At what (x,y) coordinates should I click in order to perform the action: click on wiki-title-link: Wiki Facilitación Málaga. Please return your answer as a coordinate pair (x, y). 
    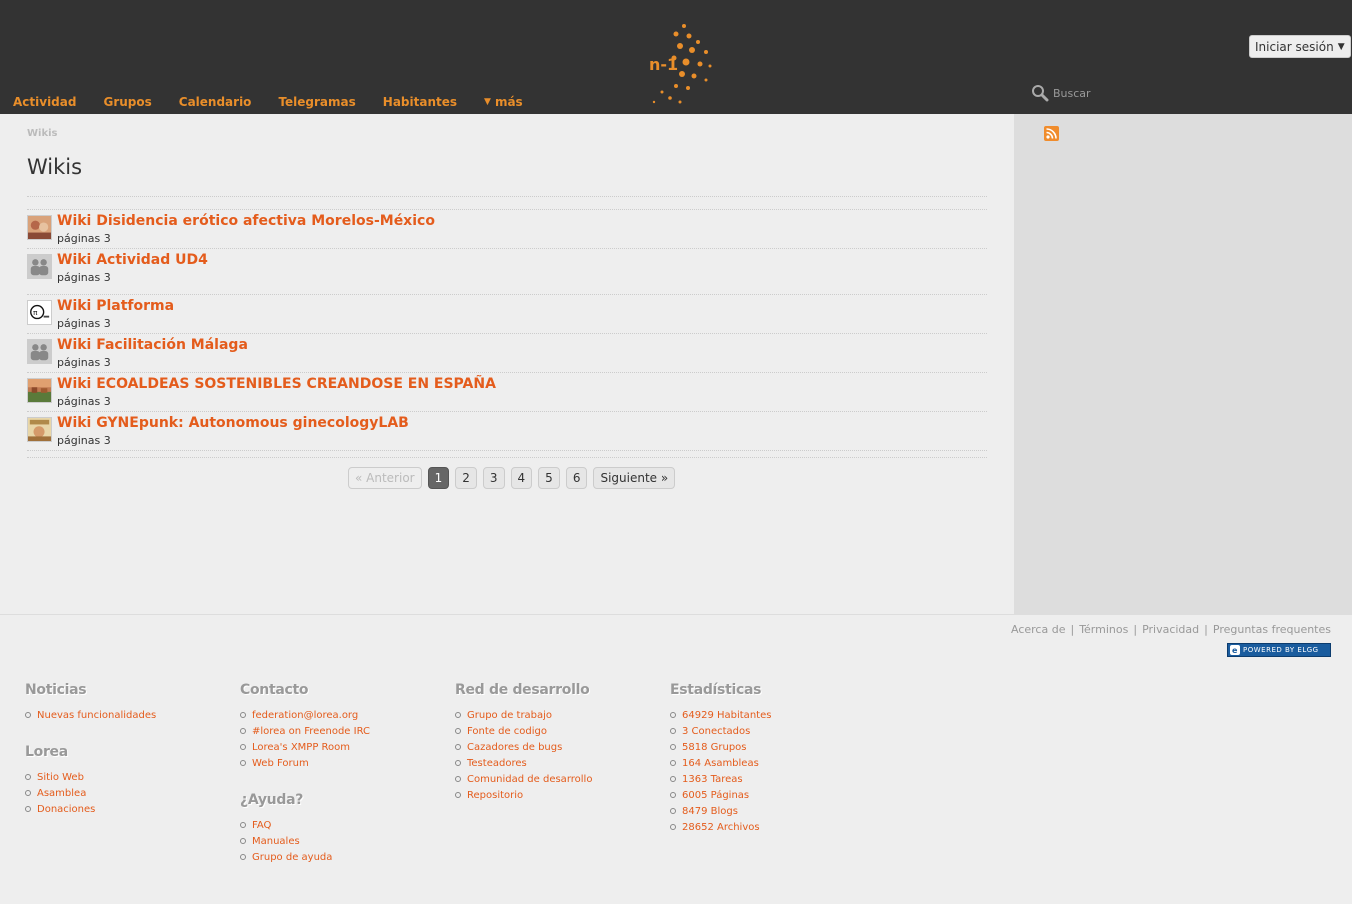
    Looking at the image, I should click on (152, 345).